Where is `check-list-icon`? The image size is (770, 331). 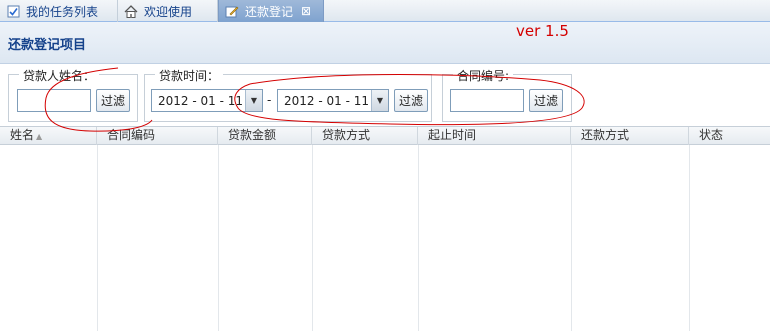 check-list-icon is located at coordinates (13, 11).